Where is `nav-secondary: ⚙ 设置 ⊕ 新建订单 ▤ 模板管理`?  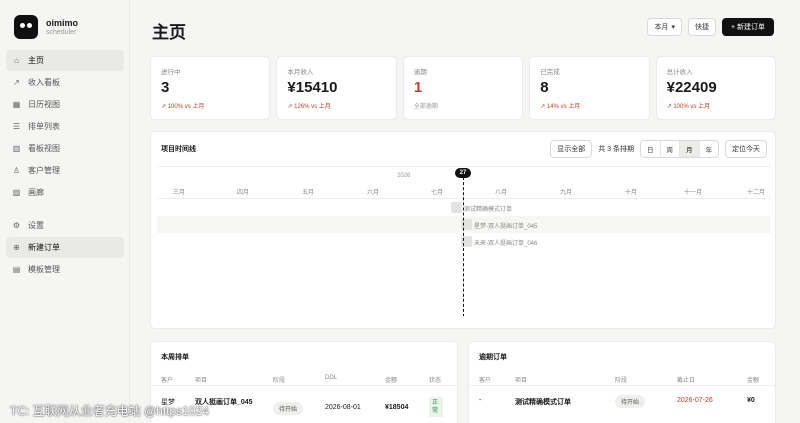
nav-secondary: ⚙ 设置 ⊕ 新建订单 ▤ 模板管理 is located at coordinates (65, 248).